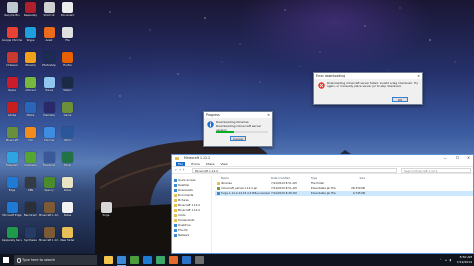  Describe the element at coordinates (12, 84) in the screenshot. I see `desktop-icon: Opera` at that location.